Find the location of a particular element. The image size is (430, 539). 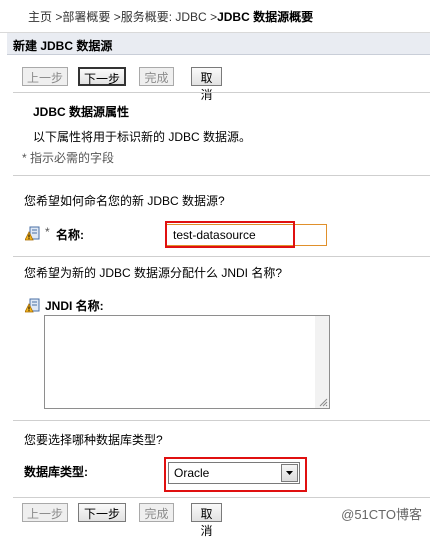

resize-grip-icon is located at coordinates (323, 402).